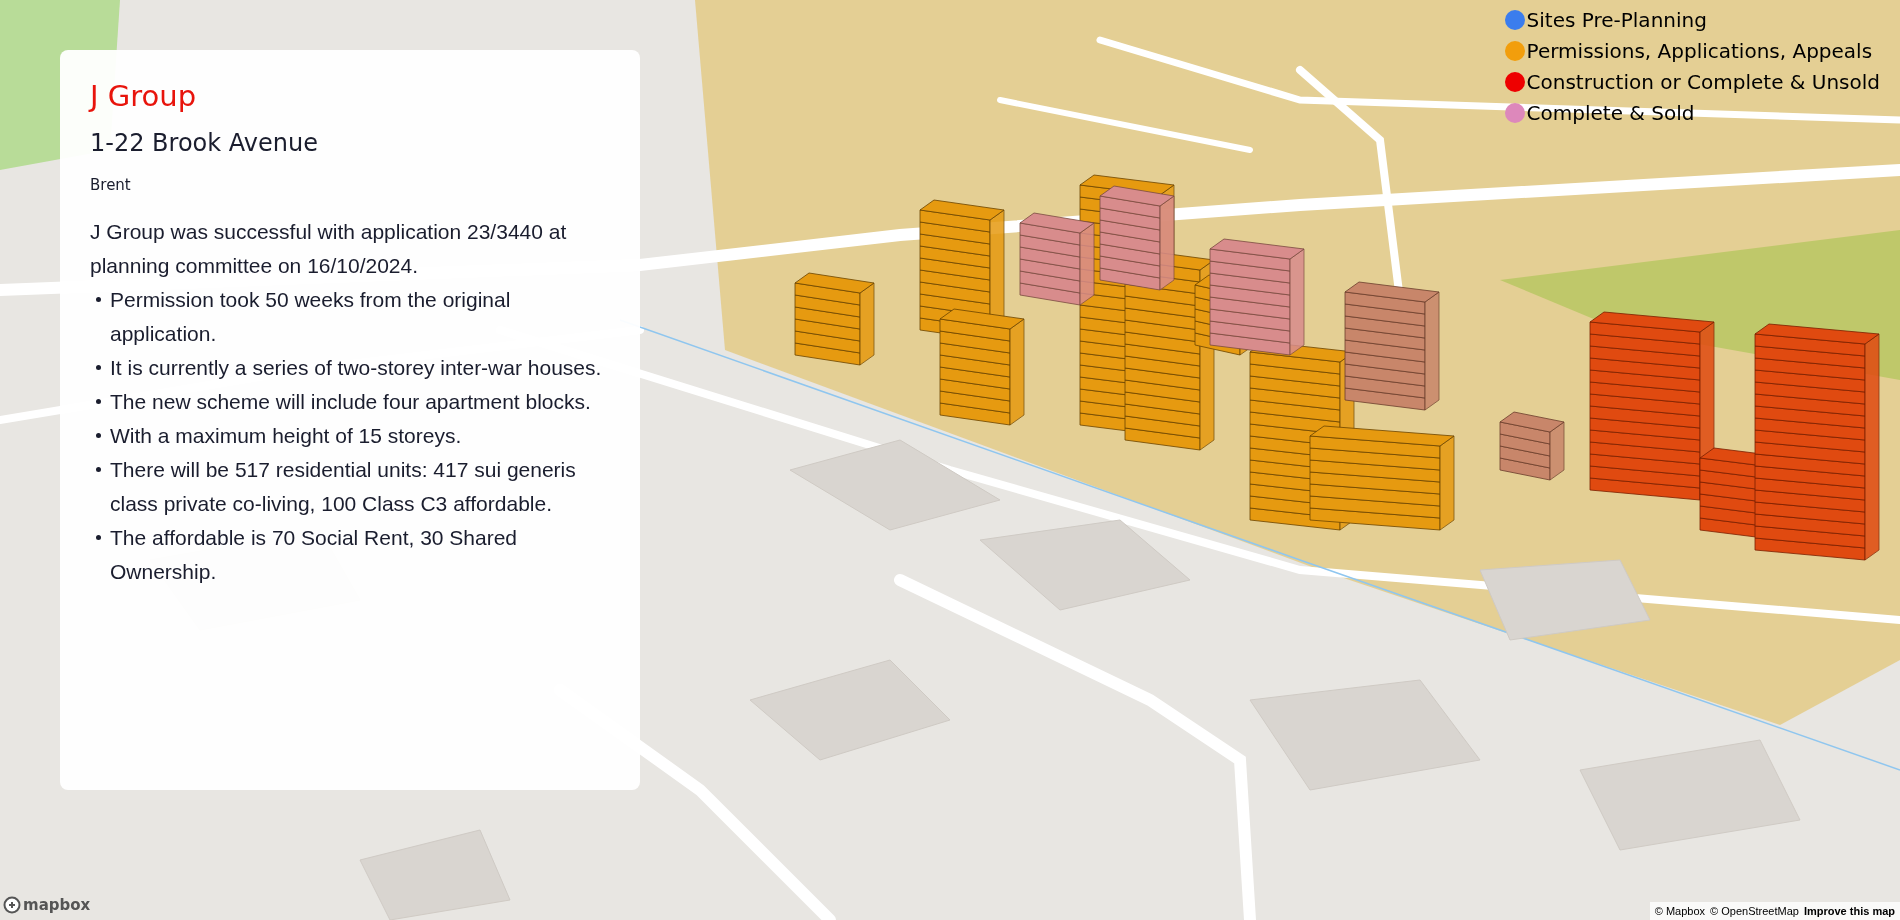 Image resolution: width=1900 pixels, height=920 pixels. What do you see at coordinates (314, 554) in the screenshot?
I see `bullet-text: The affordable is 70 Social Rent, 30 Shared Ownership.` at bounding box center [314, 554].